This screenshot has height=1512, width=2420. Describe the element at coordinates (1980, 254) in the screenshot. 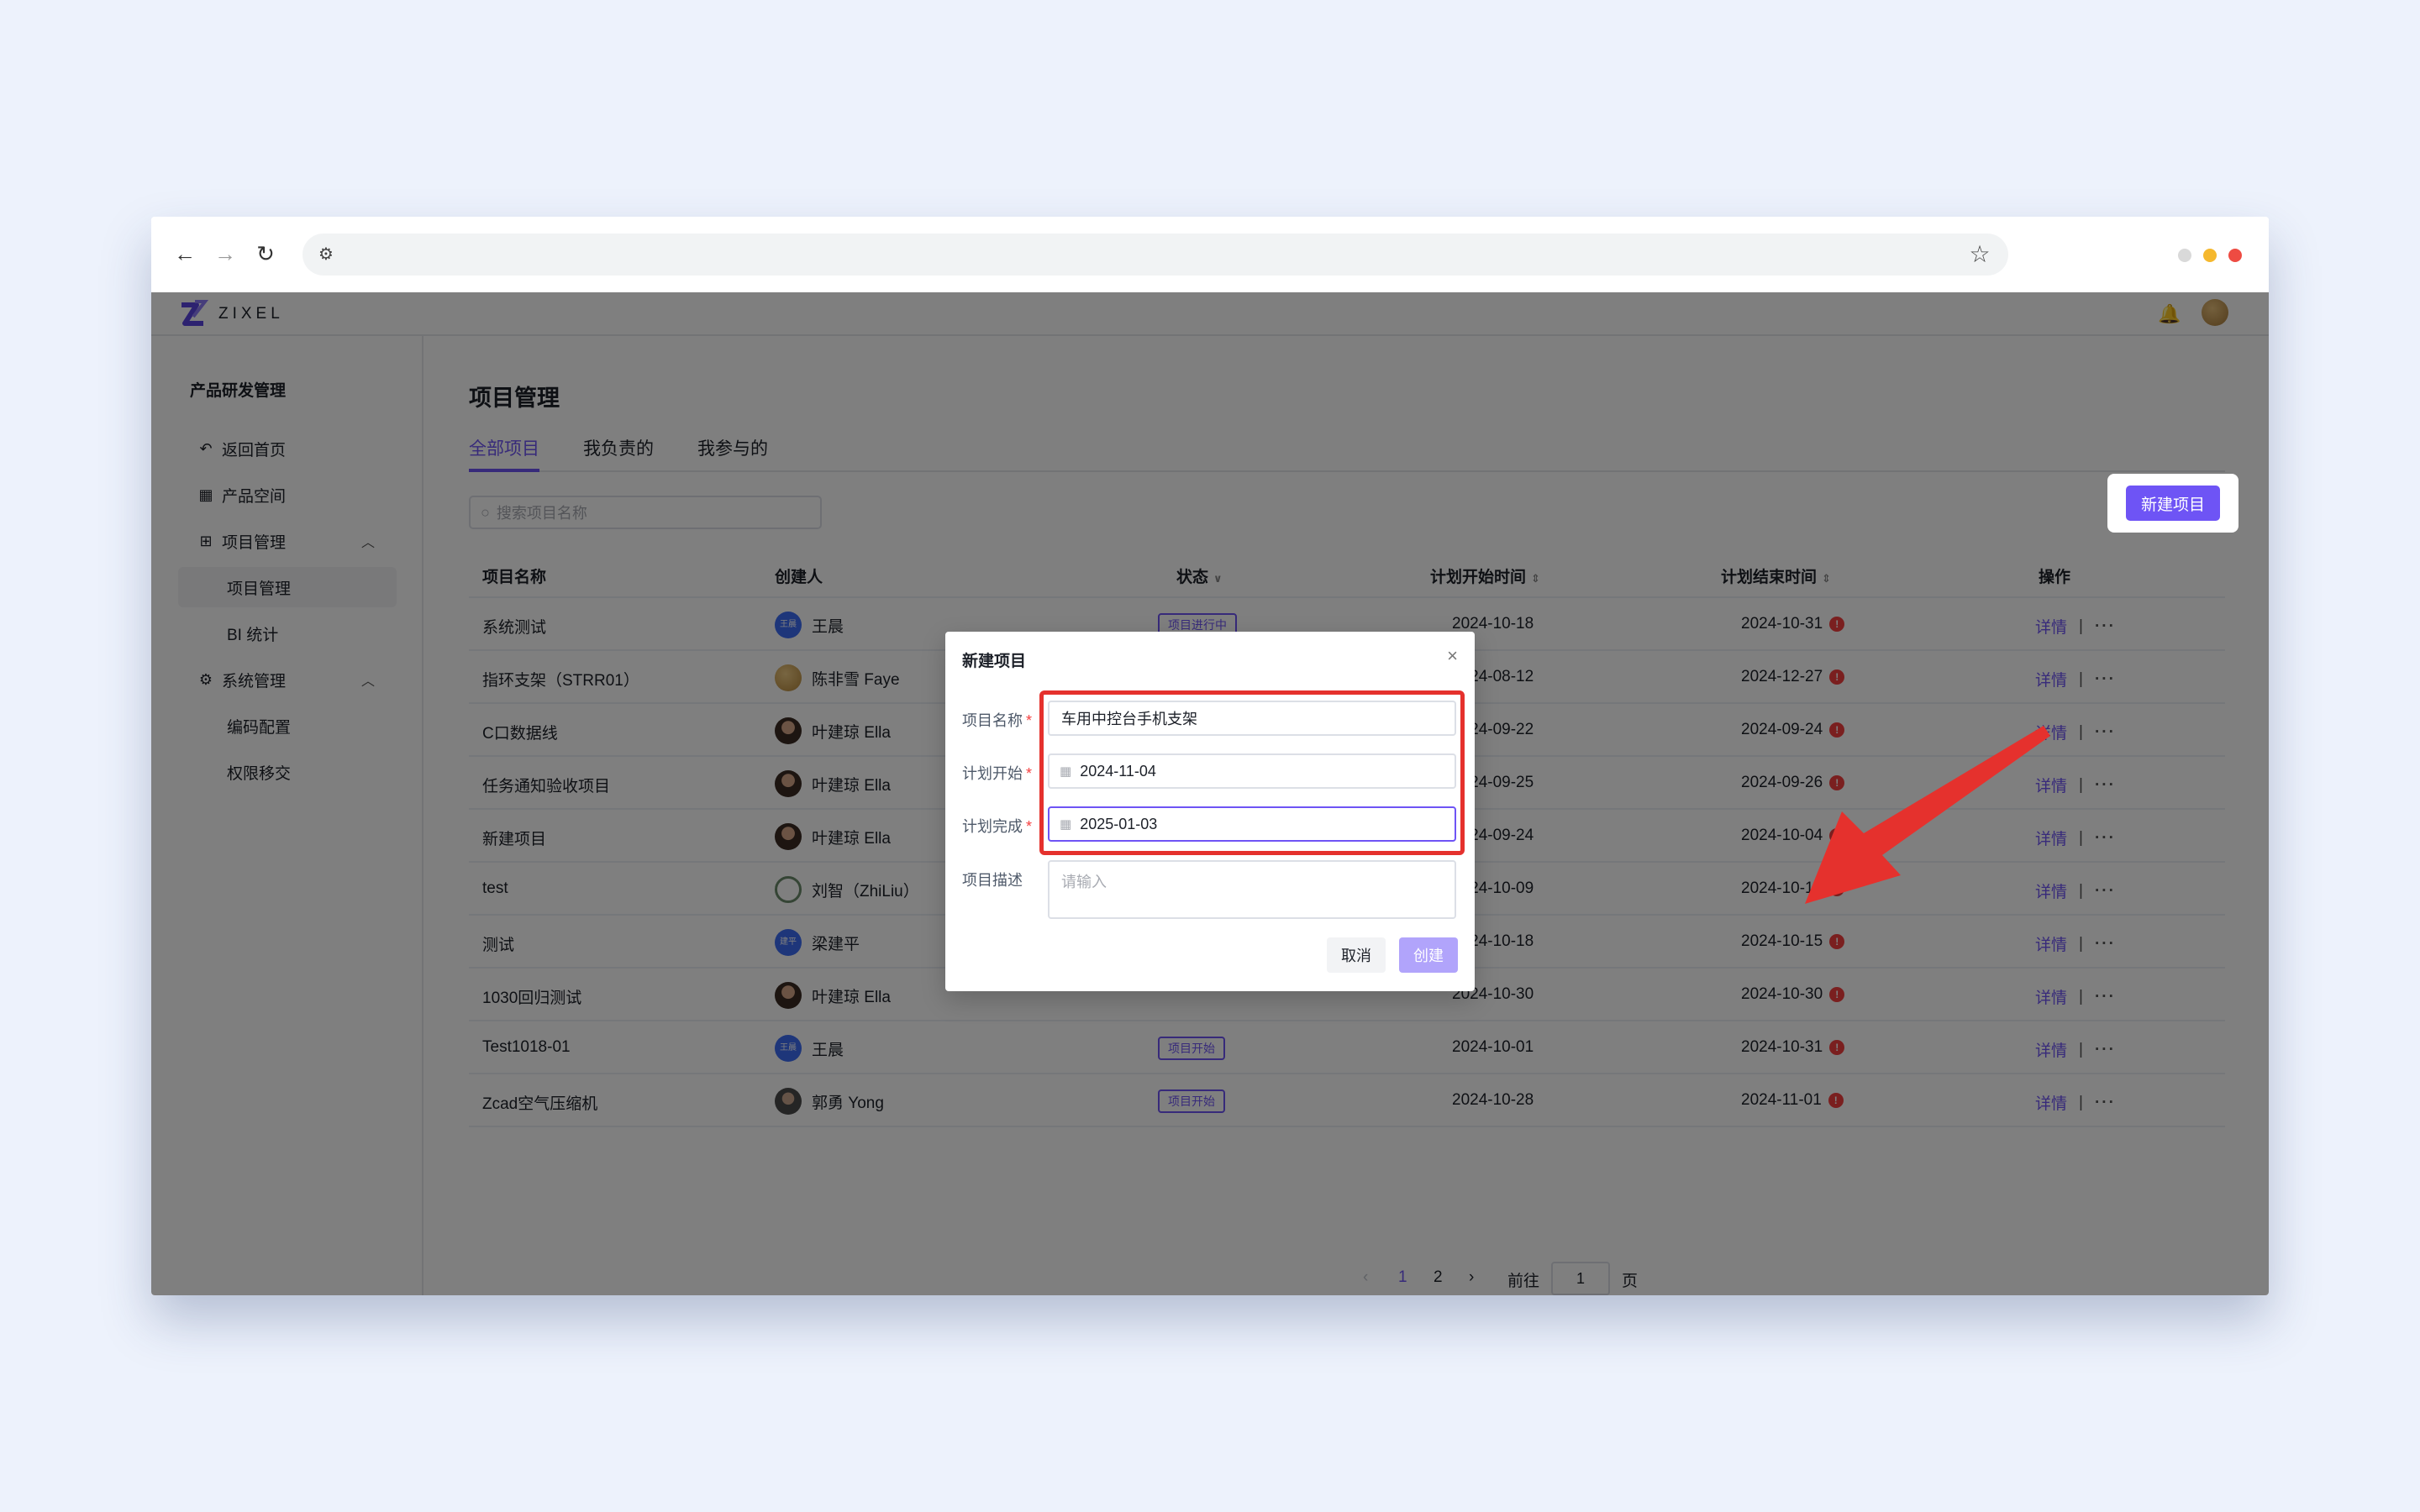

I see `bookmark-star-icon: ☆` at that location.